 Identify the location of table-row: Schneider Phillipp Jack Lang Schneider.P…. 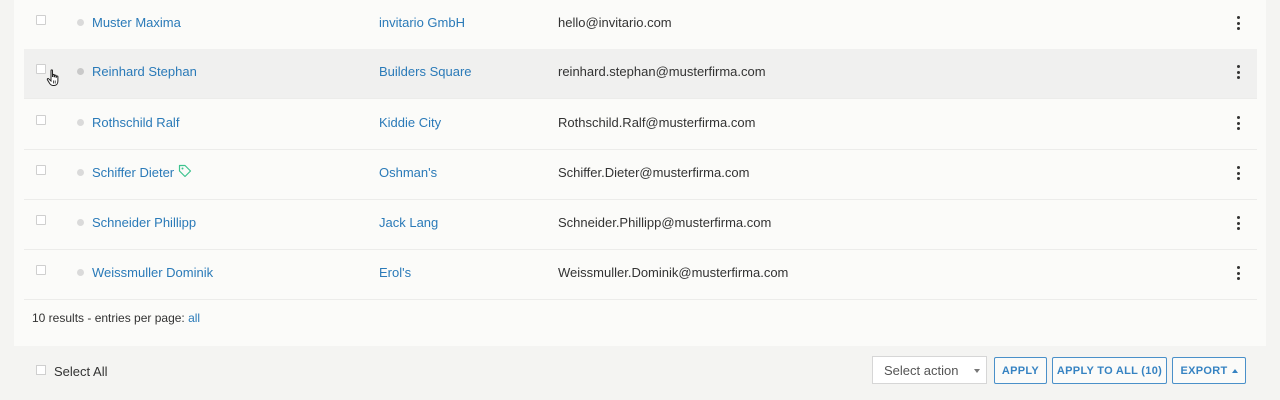
(640, 225).